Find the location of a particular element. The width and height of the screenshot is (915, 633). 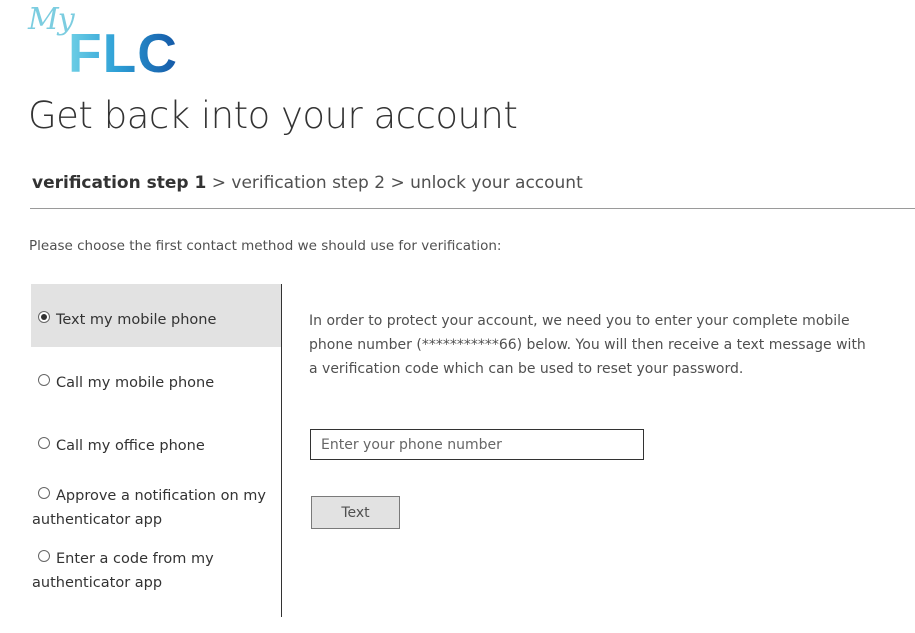

radio-enter-code is located at coordinates (44, 556).